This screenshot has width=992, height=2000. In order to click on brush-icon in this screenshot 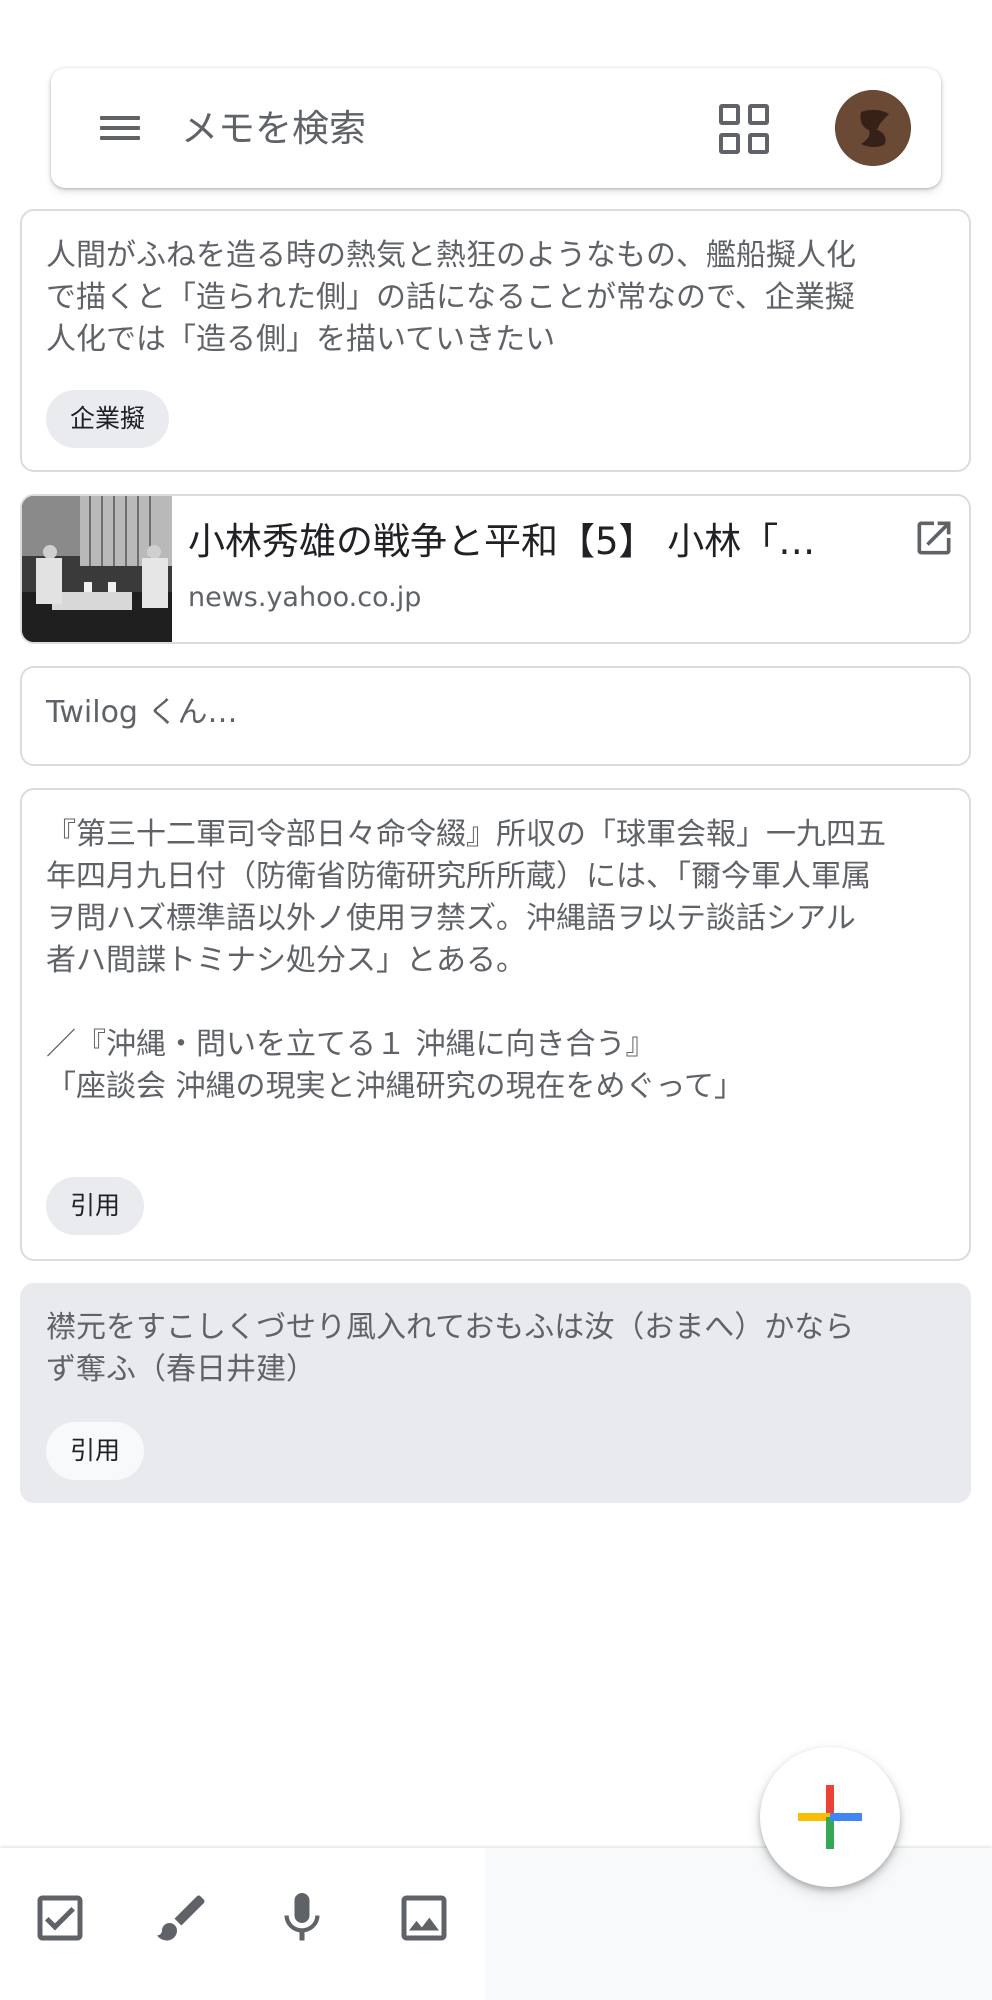, I will do `click(182, 1918)`.